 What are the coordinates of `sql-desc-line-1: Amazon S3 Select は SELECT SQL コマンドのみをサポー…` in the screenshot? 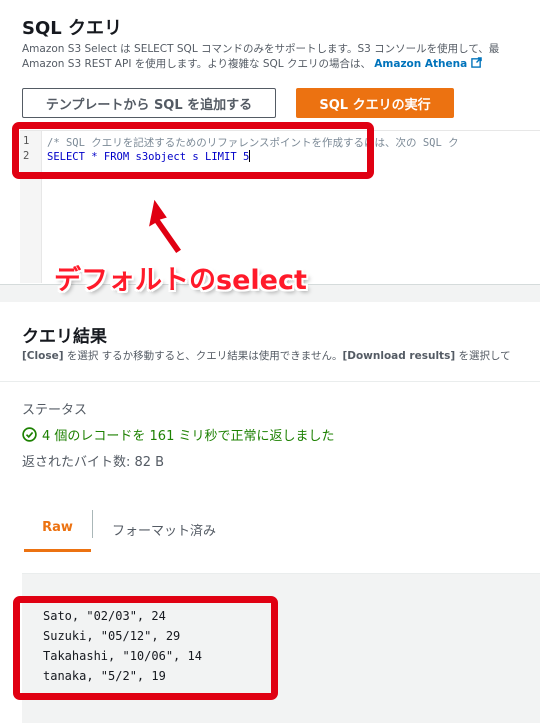 It's located at (261, 49).